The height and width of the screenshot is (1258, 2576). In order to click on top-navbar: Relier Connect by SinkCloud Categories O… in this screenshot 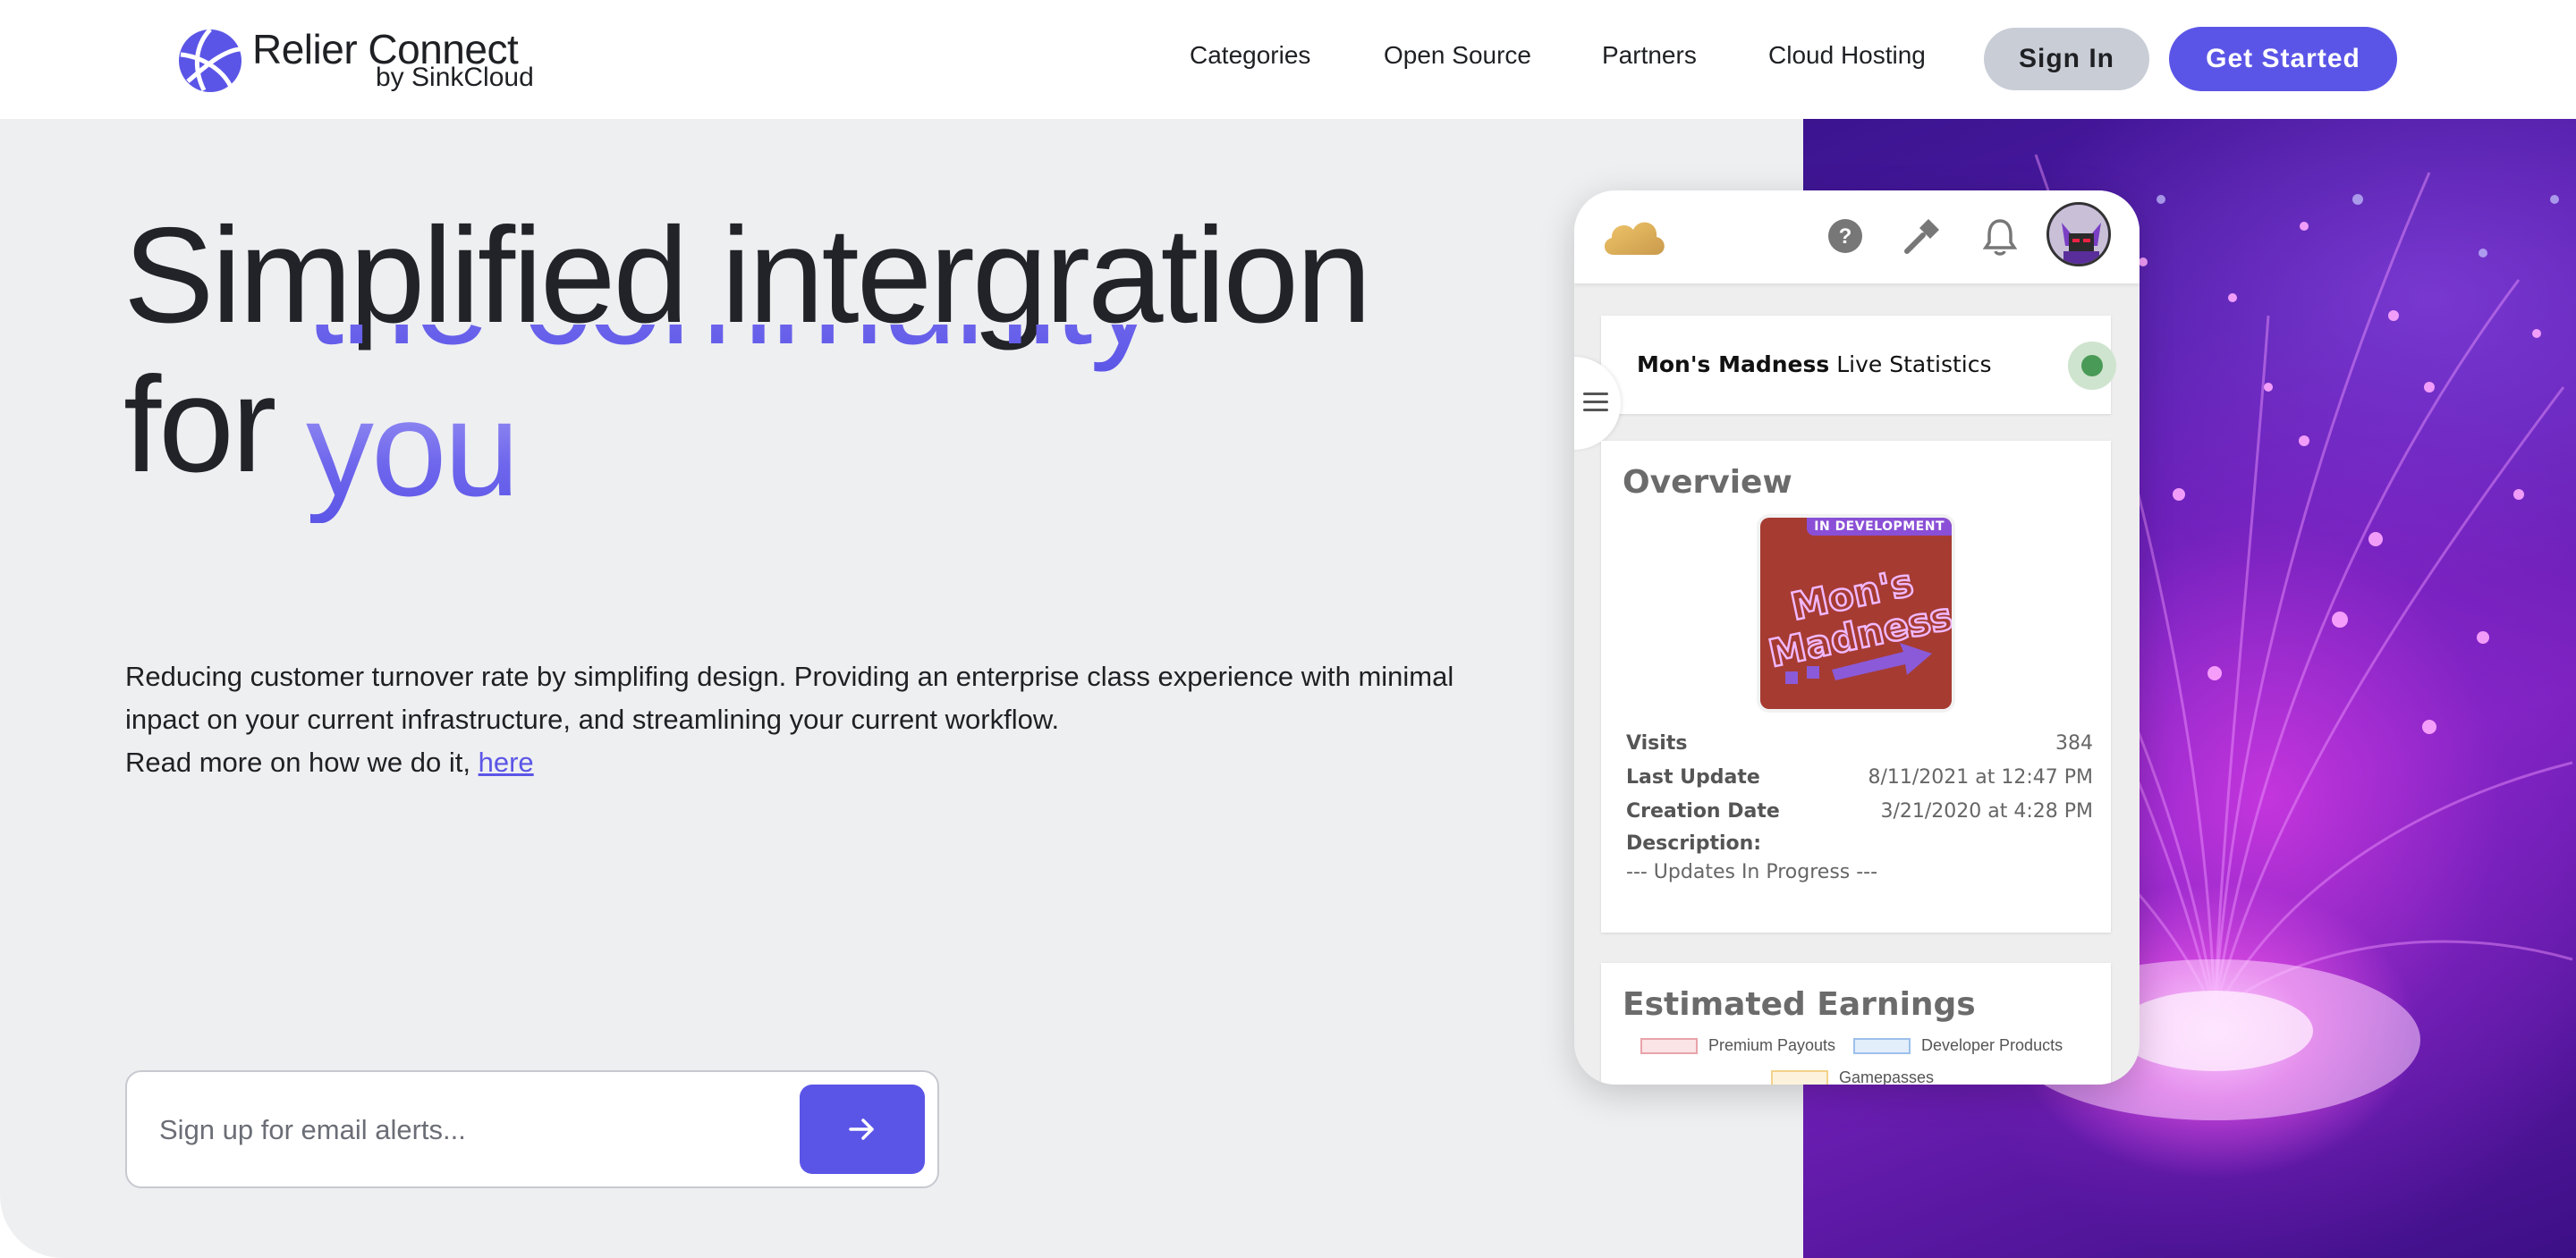, I will do `click(1288, 60)`.